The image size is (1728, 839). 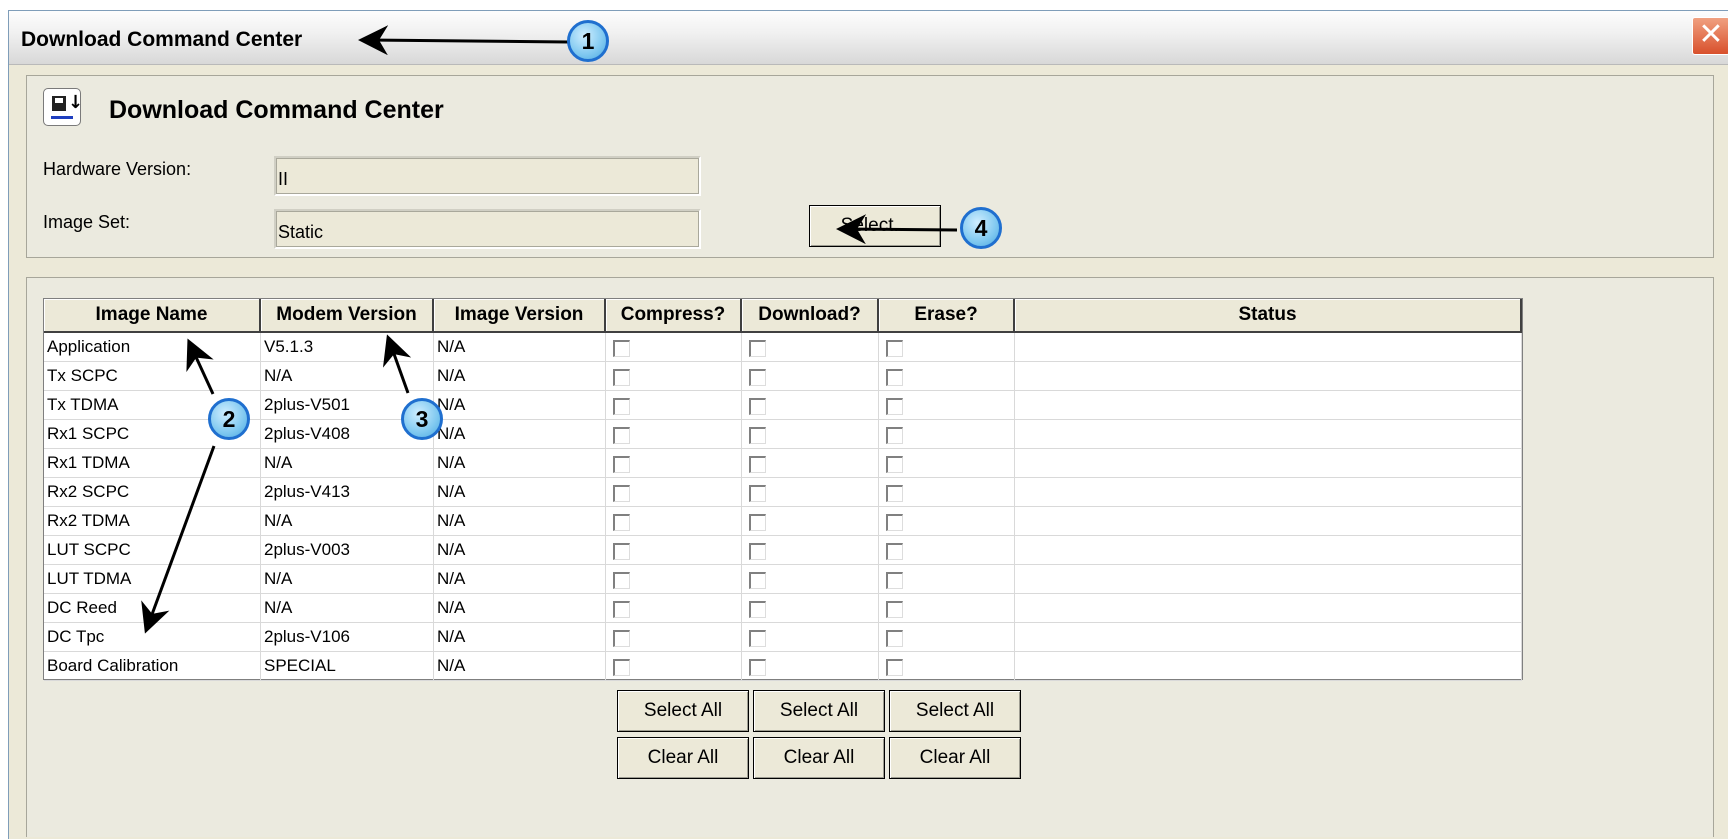 I want to click on callout-1-arrow, so click(x=463, y=40).